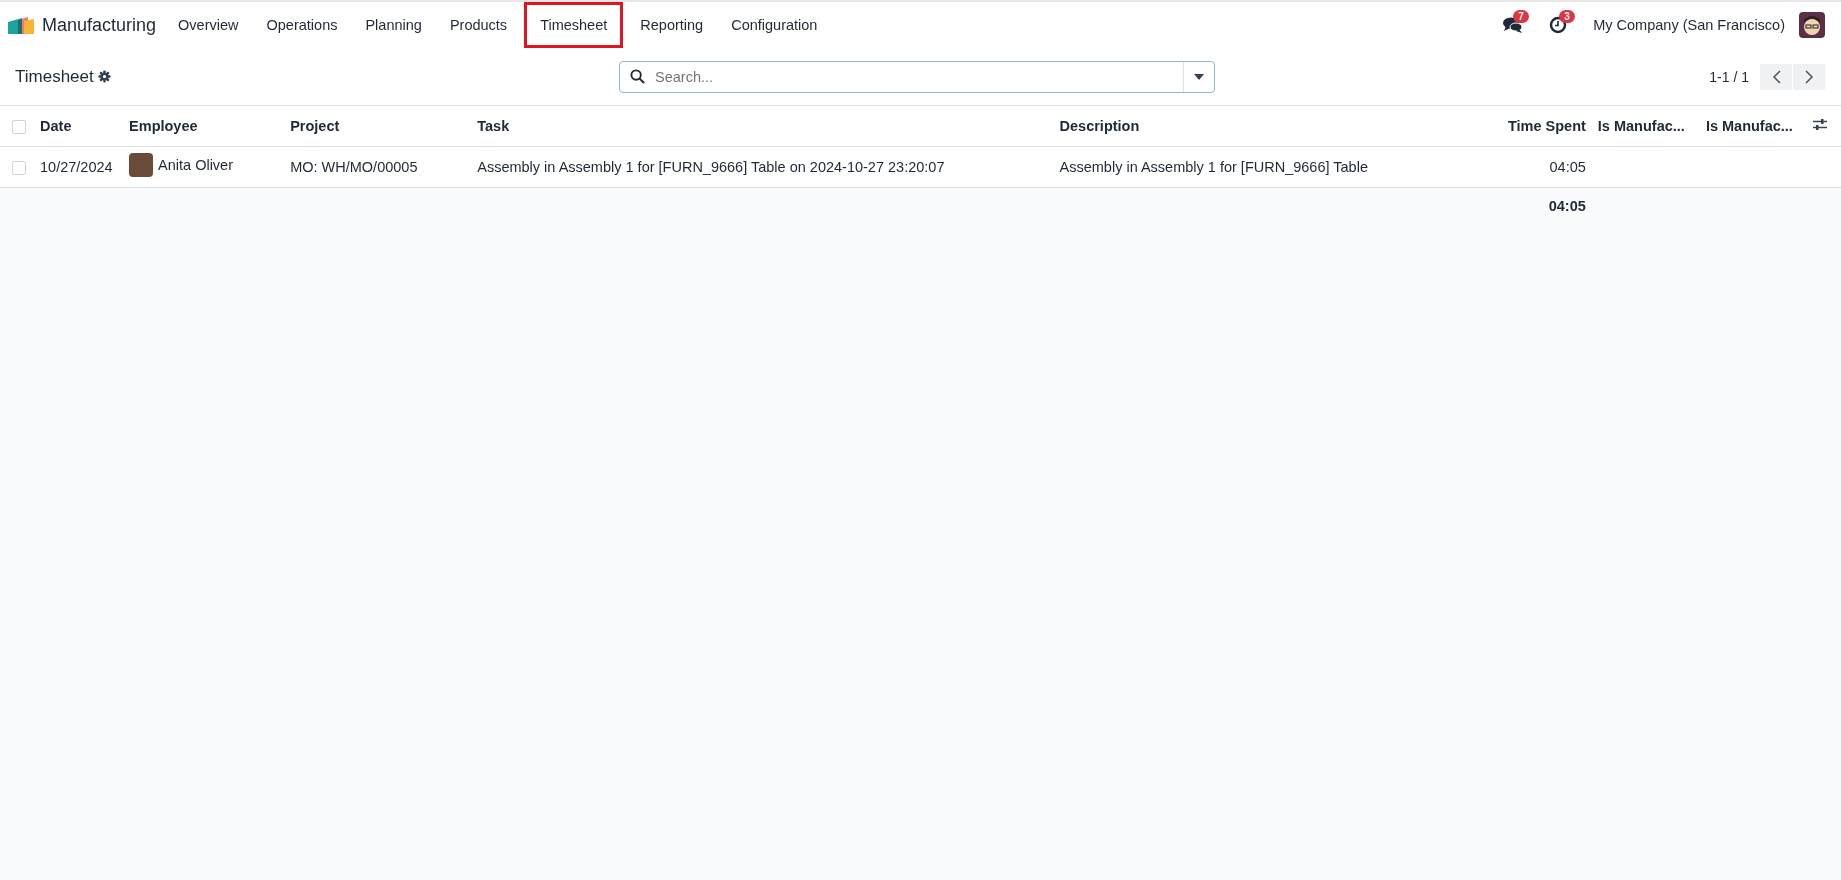  What do you see at coordinates (315, 125) in the screenshot?
I see `column-header: Project` at bounding box center [315, 125].